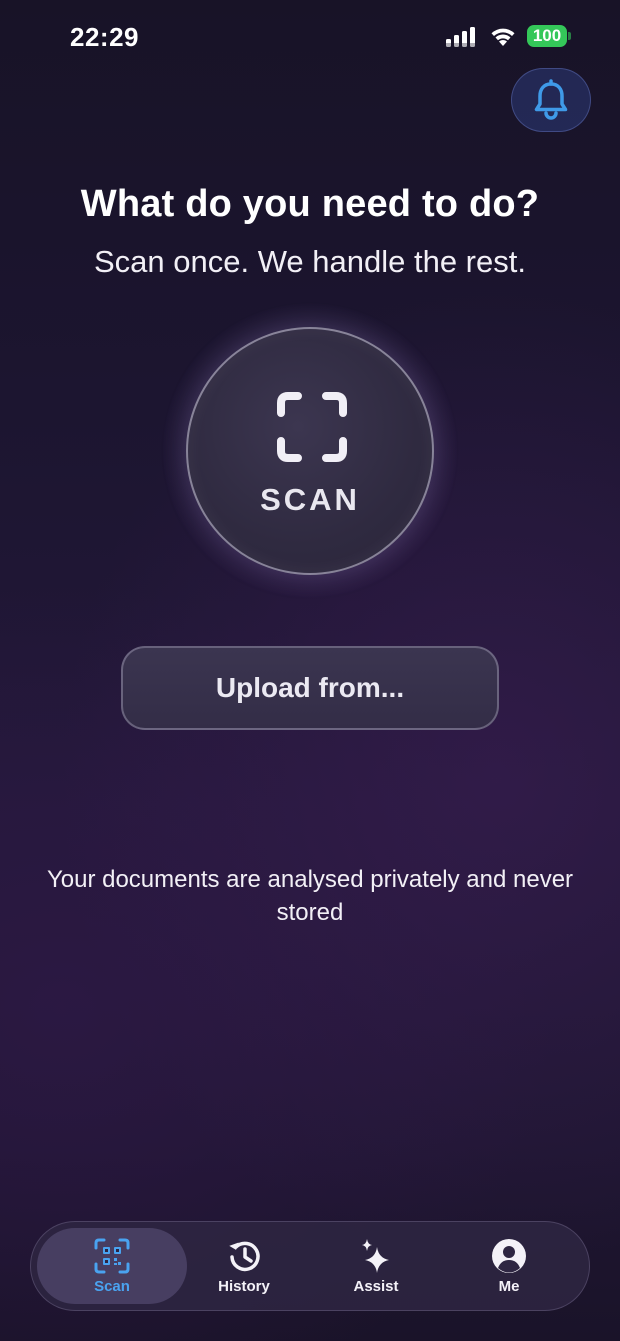 The image size is (620, 1341). What do you see at coordinates (244, 1286) in the screenshot?
I see `tab-label-history: History` at bounding box center [244, 1286].